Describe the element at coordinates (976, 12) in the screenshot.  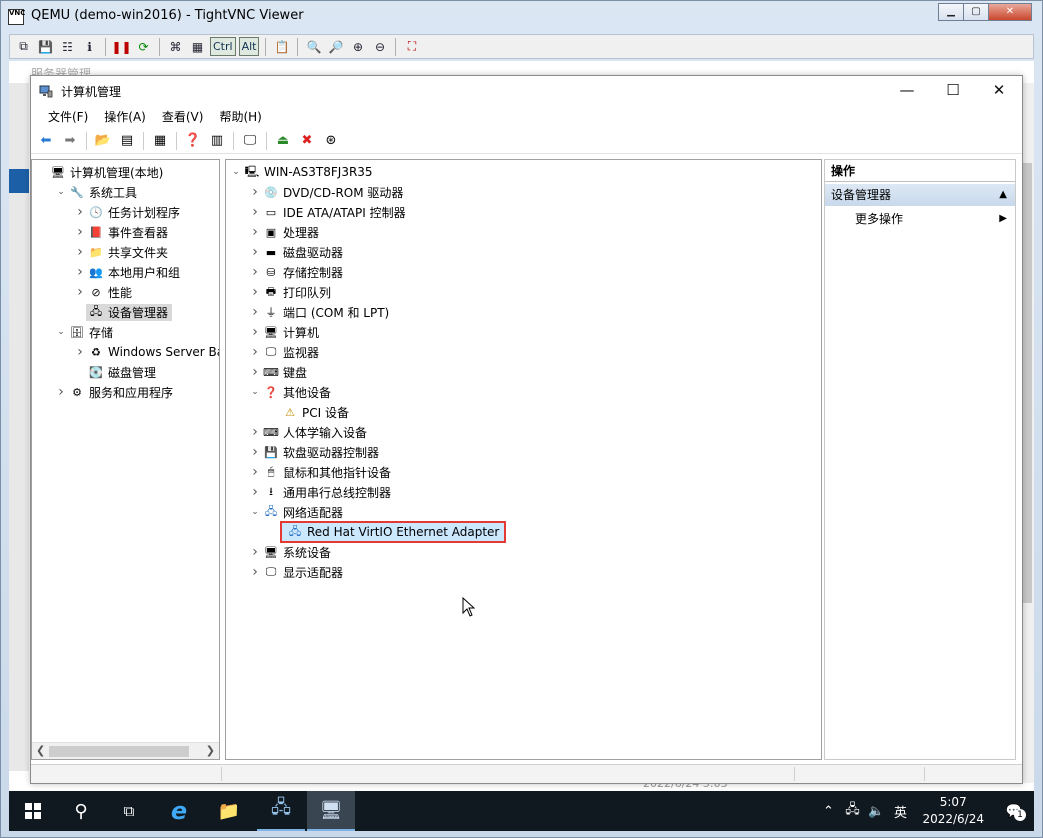
I see `maximize-button: ▢` at that location.